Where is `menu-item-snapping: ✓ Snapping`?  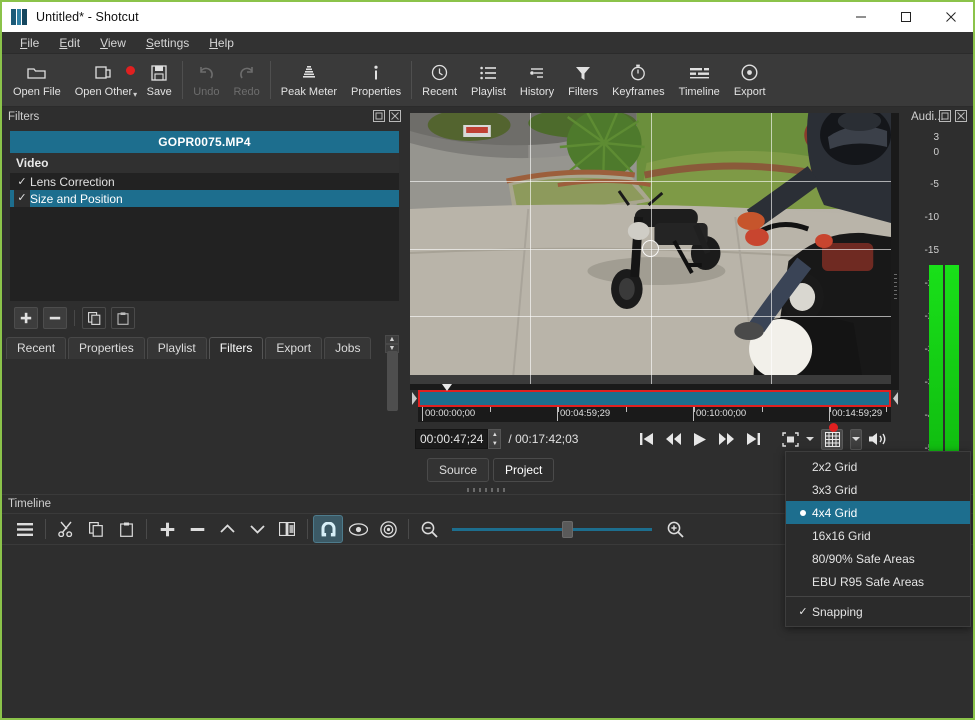
menu-item-snapping: ✓ Snapping is located at coordinates (878, 611).